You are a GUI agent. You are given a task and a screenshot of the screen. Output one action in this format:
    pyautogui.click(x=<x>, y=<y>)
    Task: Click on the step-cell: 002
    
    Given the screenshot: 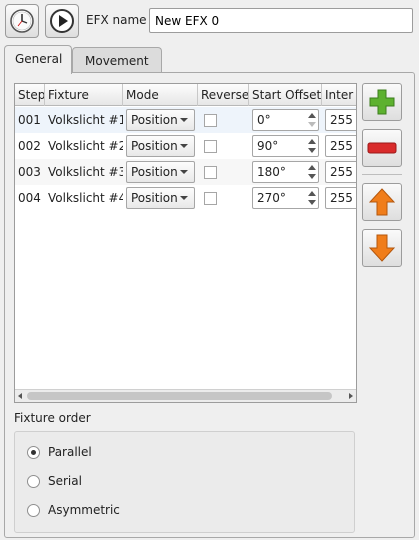 What is the action you would take?
    pyautogui.click(x=29, y=146)
    